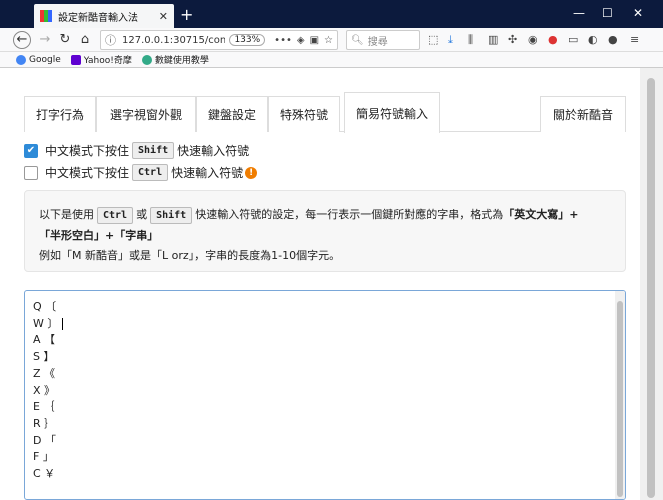  What do you see at coordinates (651, 288) in the screenshot?
I see `page-scroll-thumb` at bounding box center [651, 288].